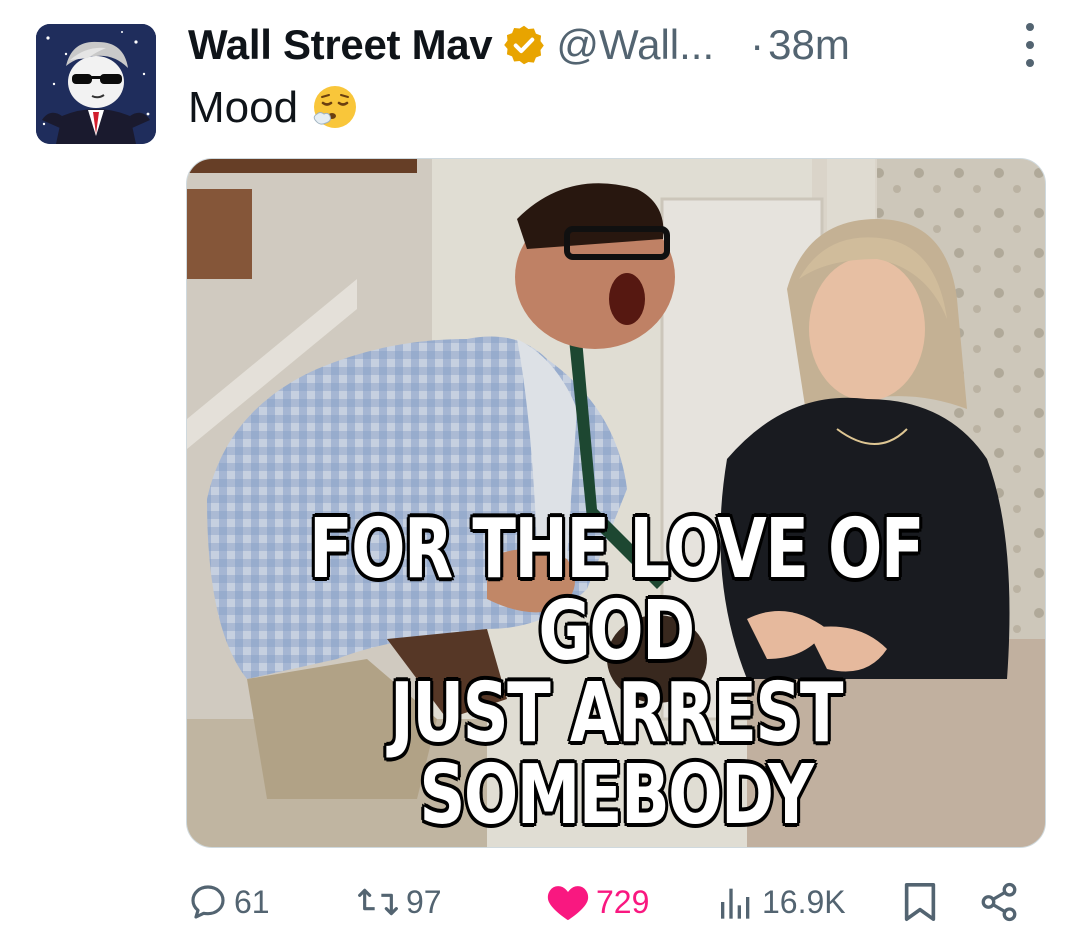  What do you see at coordinates (340, 45) in the screenshot?
I see `author-display-name: Wall Street Mav` at bounding box center [340, 45].